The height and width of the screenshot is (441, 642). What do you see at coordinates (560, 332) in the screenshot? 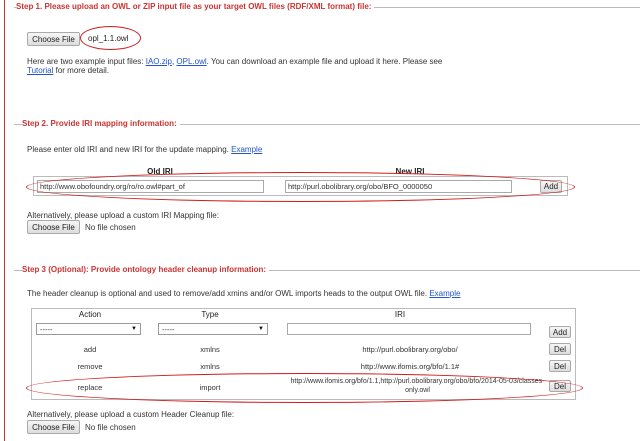
I see `header-add-button: Add` at bounding box center [560, 332].